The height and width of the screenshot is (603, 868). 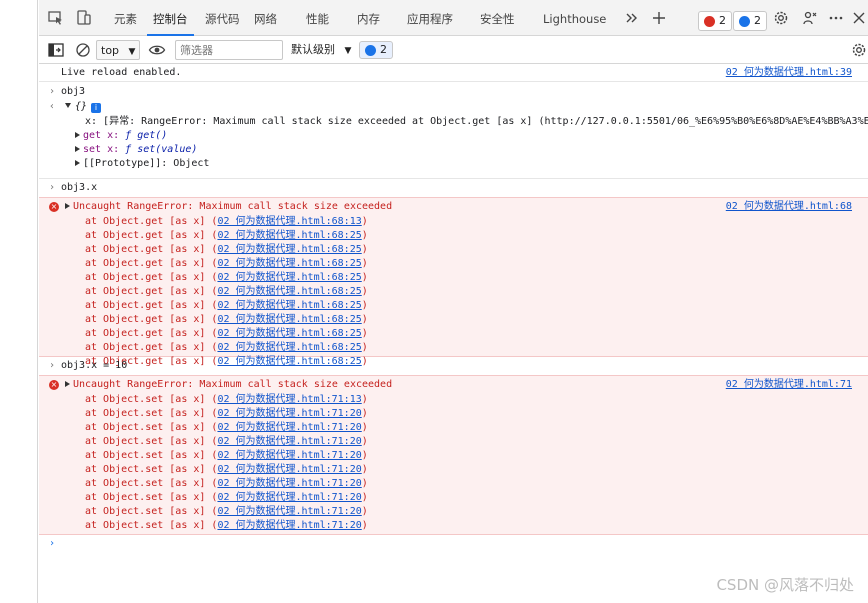 What do you see at coordinates (313, 49) in the screenshot?
I see `log-level-label: 默认级别` at bounding box center [313, 49].